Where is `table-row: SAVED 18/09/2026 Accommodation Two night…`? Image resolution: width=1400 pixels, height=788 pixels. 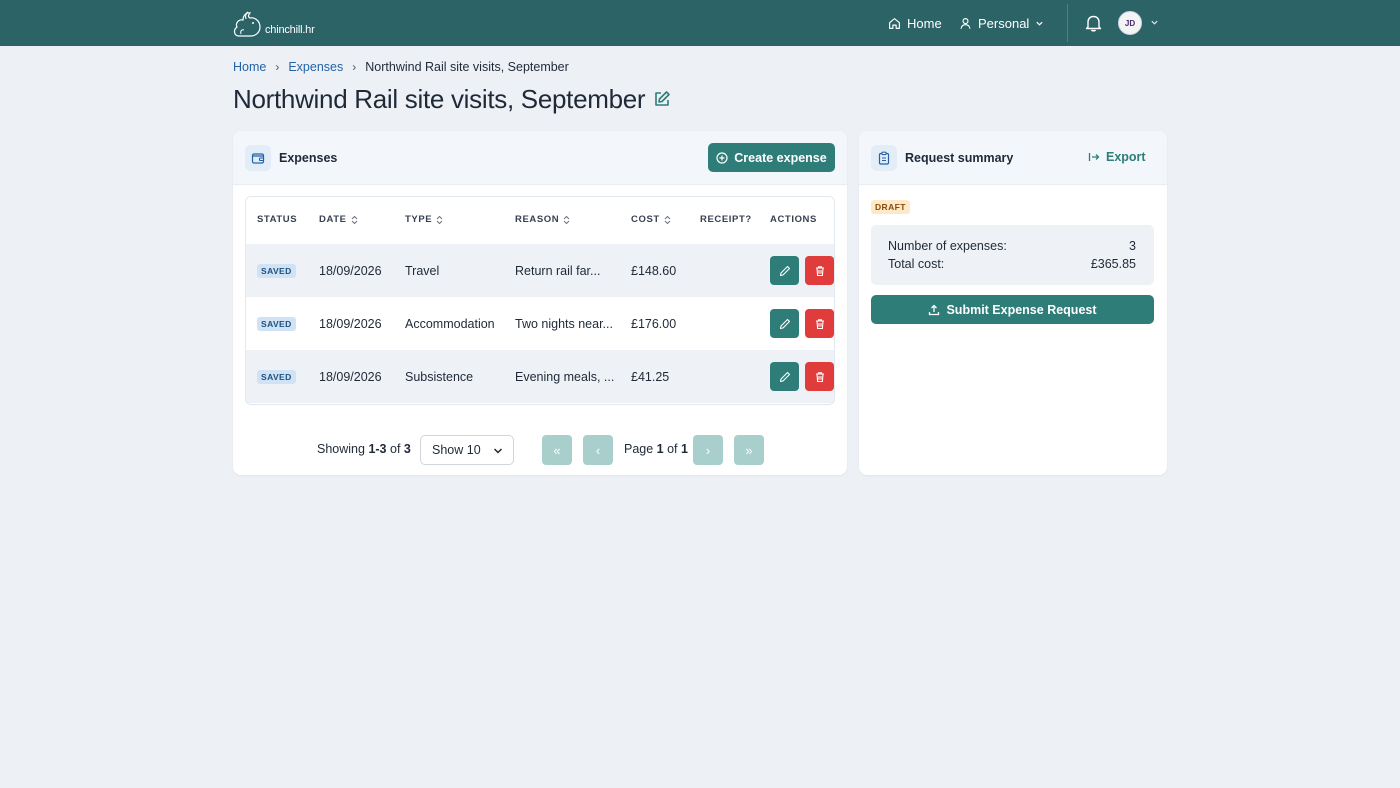
table-row: SAVED 18/09/2026 Accommodation Two night… is located at coordinates (540, 323).